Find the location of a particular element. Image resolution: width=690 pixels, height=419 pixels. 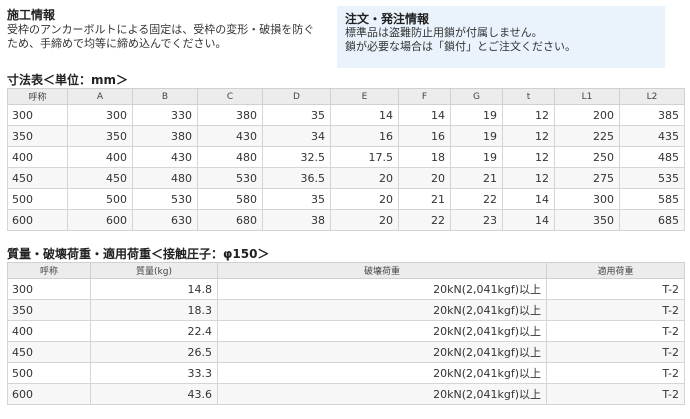

table-cell: 585 is located at coordinates (652, 199).